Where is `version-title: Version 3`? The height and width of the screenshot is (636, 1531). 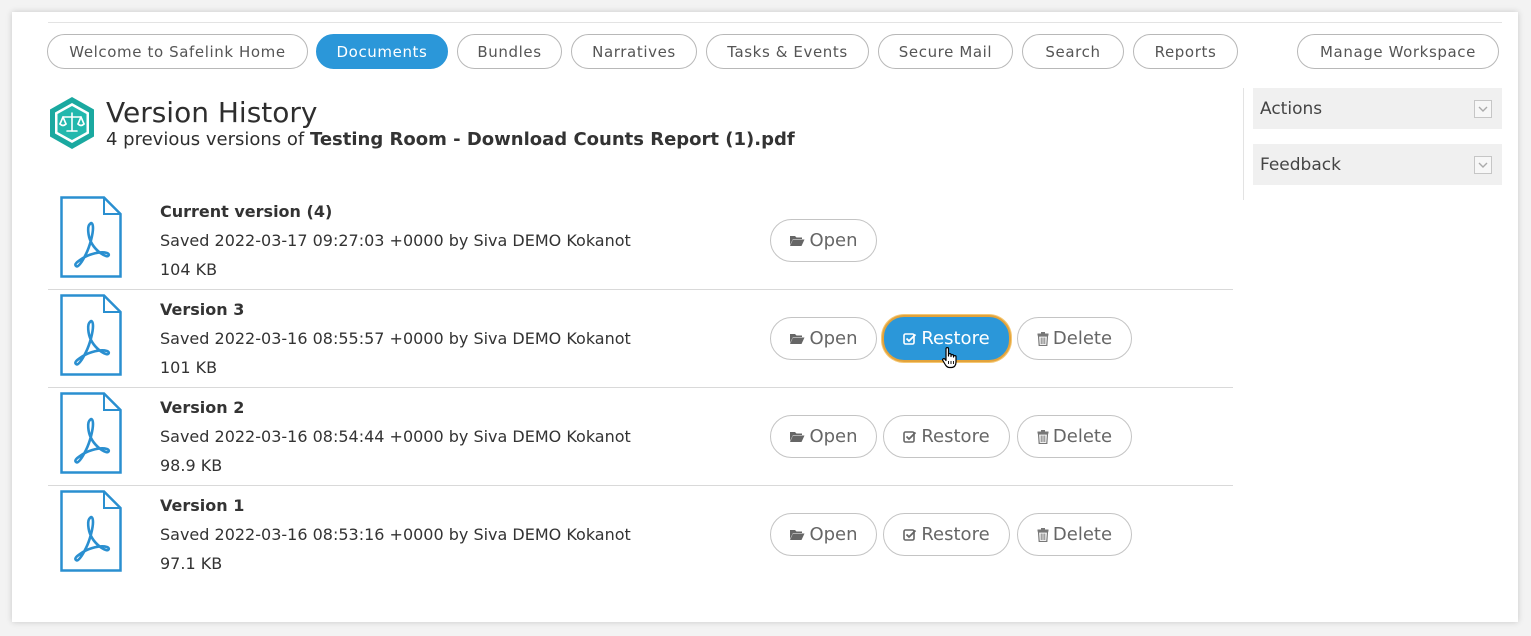 version-title: Version 3 is located at coordinates (202, 309).